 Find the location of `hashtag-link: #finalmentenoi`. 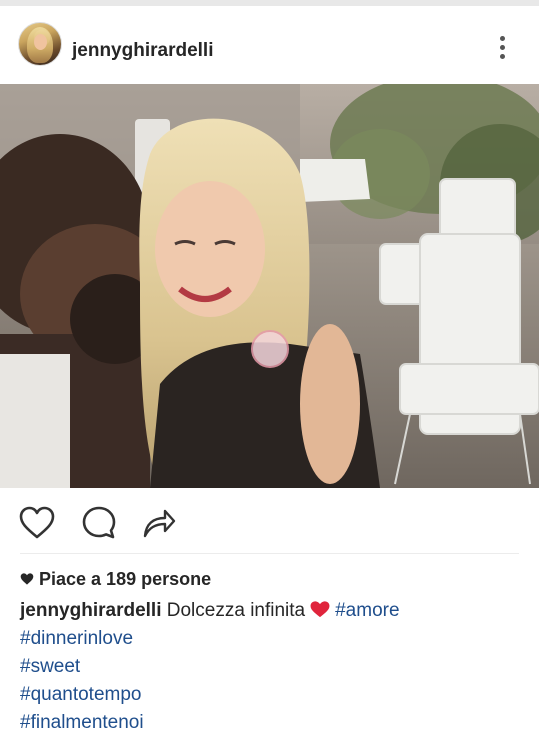

hashtag-link: #finalmentenoi is located at coordinates (275, 723).